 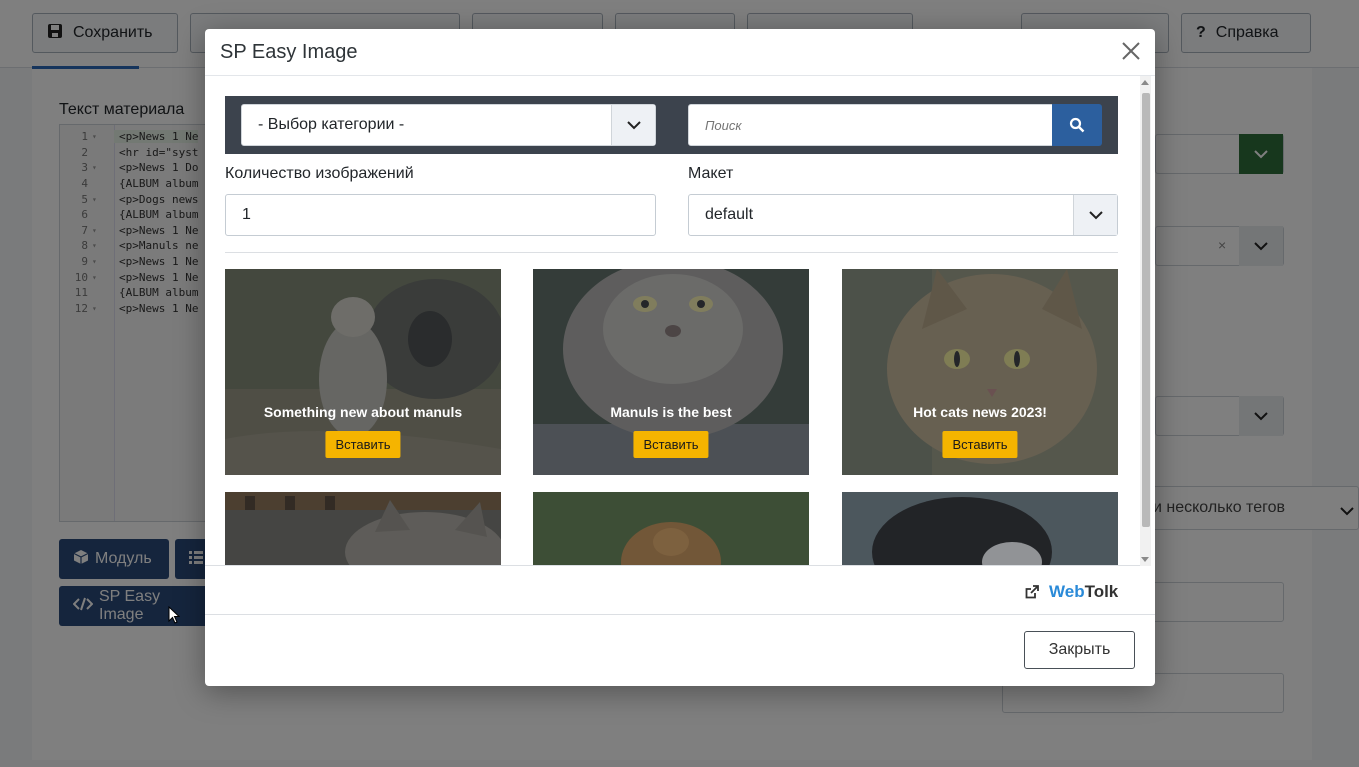 I want to click on card-caption: Something new about manuls, so click(x=363, y=412).